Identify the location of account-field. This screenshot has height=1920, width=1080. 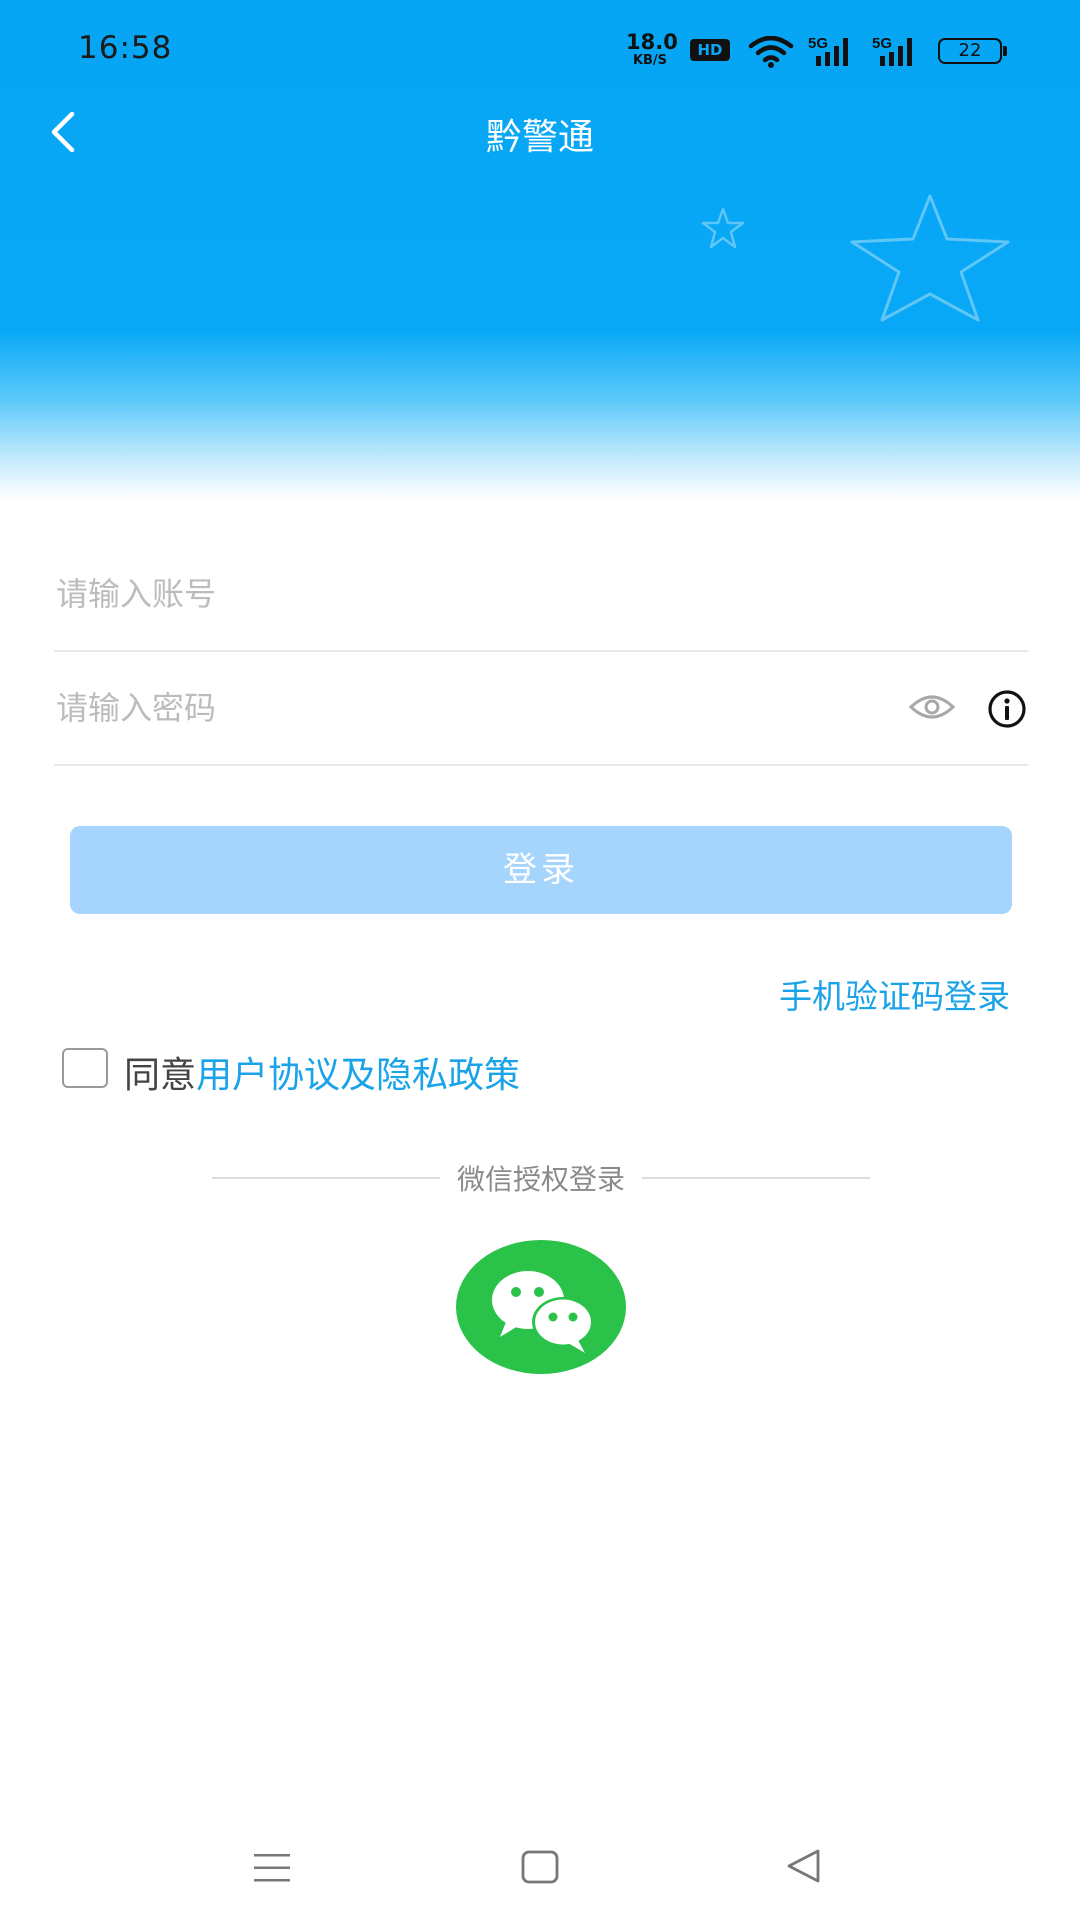
(541, 595).